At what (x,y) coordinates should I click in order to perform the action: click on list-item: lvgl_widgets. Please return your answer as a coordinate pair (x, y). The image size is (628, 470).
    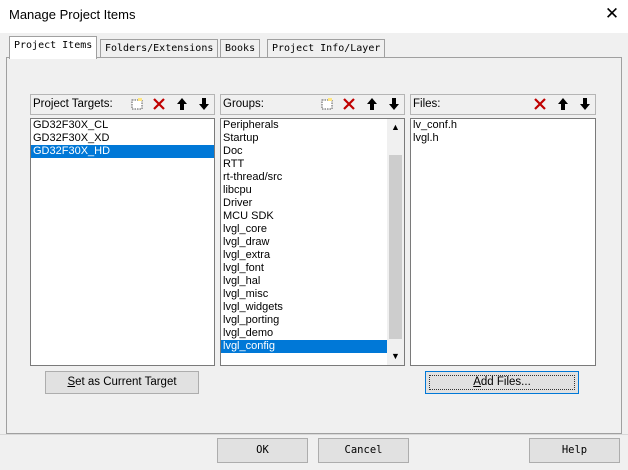
    Looking at the image, I should click on (304, 307).